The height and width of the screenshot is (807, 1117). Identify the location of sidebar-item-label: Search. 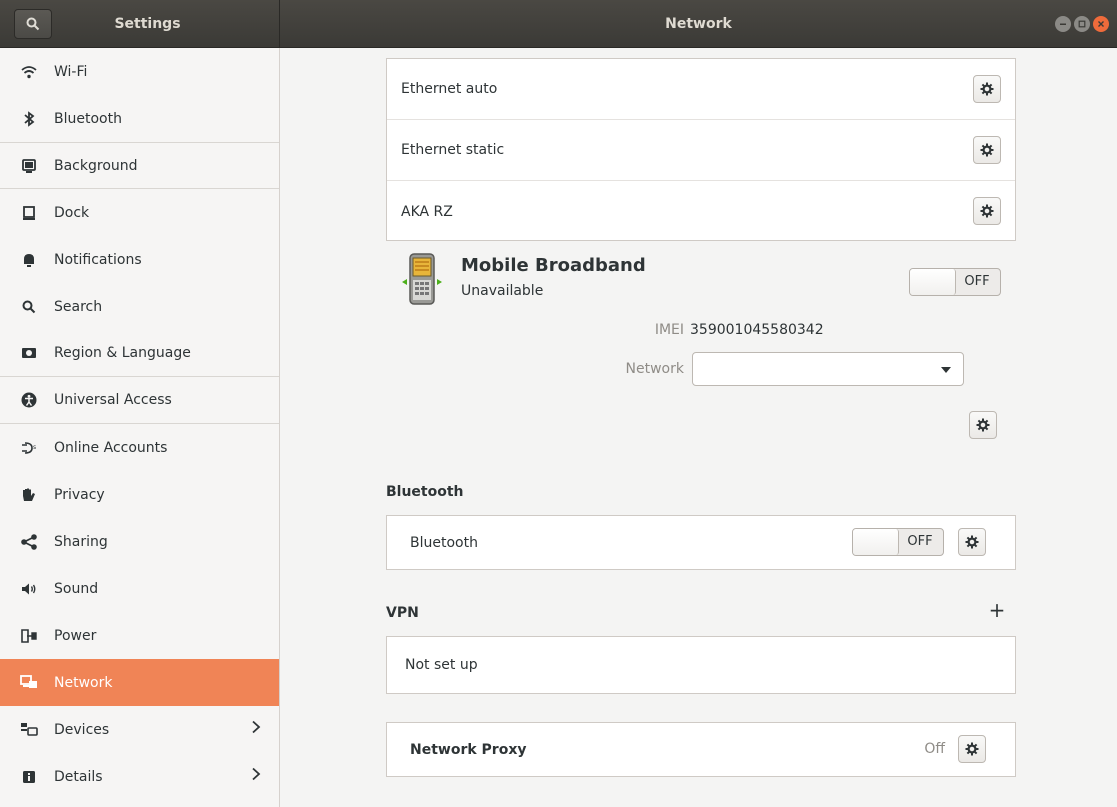
(78, 306).